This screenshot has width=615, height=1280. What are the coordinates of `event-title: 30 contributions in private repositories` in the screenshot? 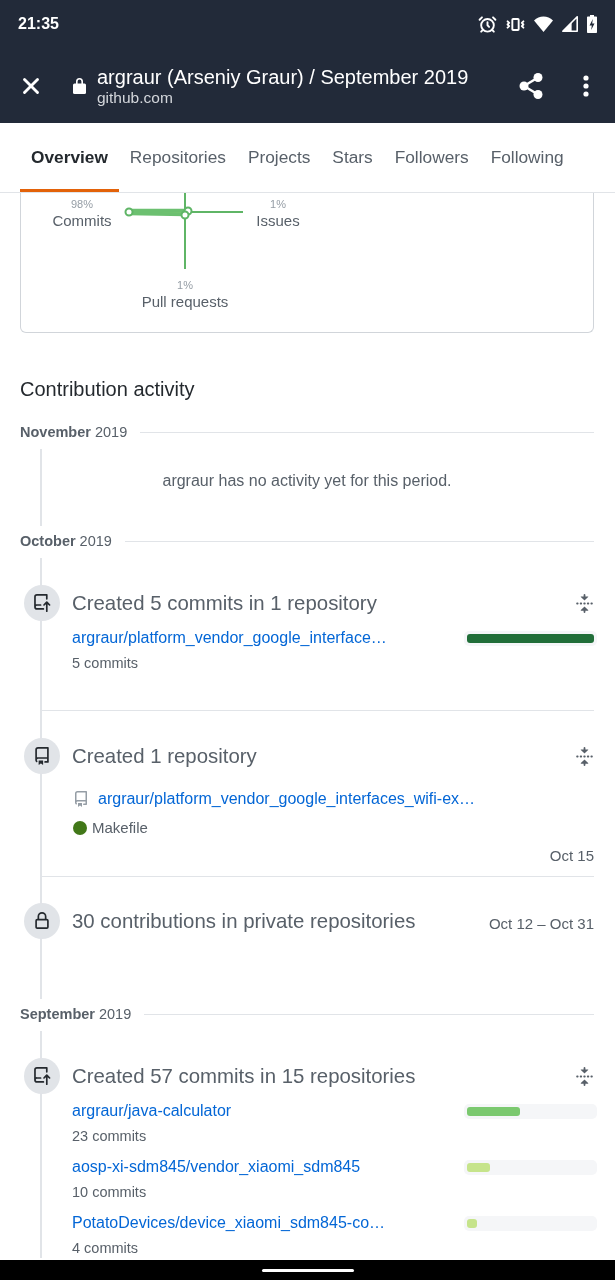 It's located at (244, 921).